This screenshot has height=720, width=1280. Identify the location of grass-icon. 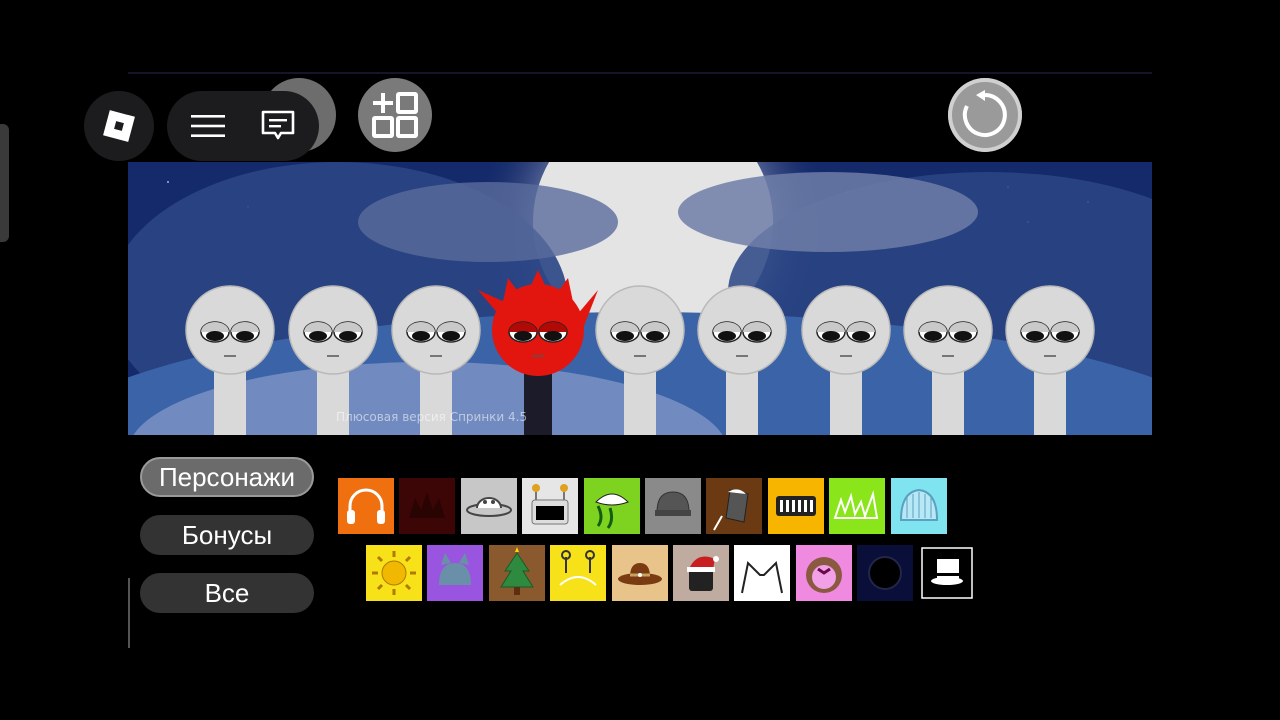
(856, 505).